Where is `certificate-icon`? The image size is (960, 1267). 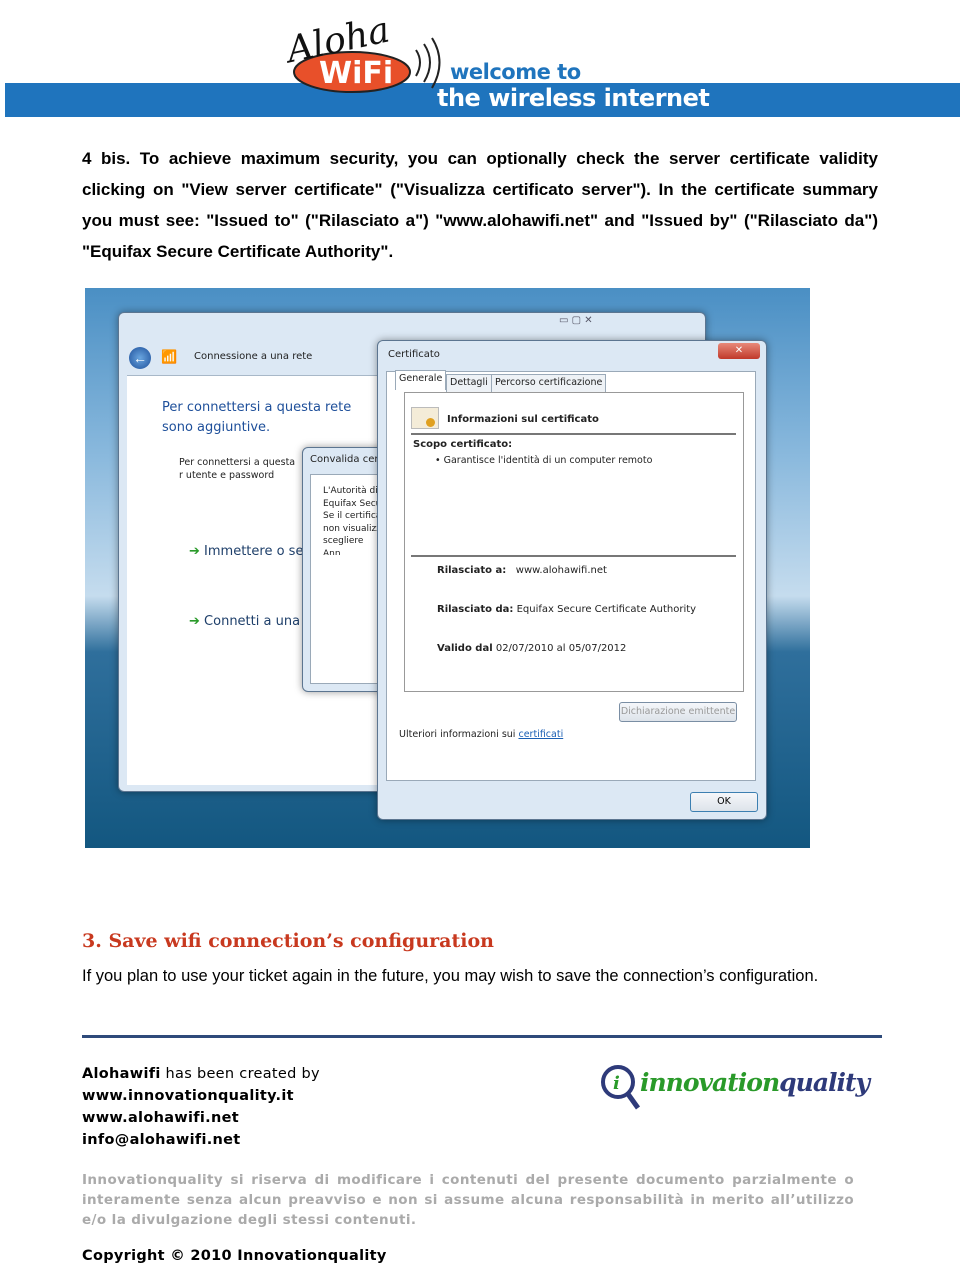 certificate-icon is located at coordinates (425, 418).